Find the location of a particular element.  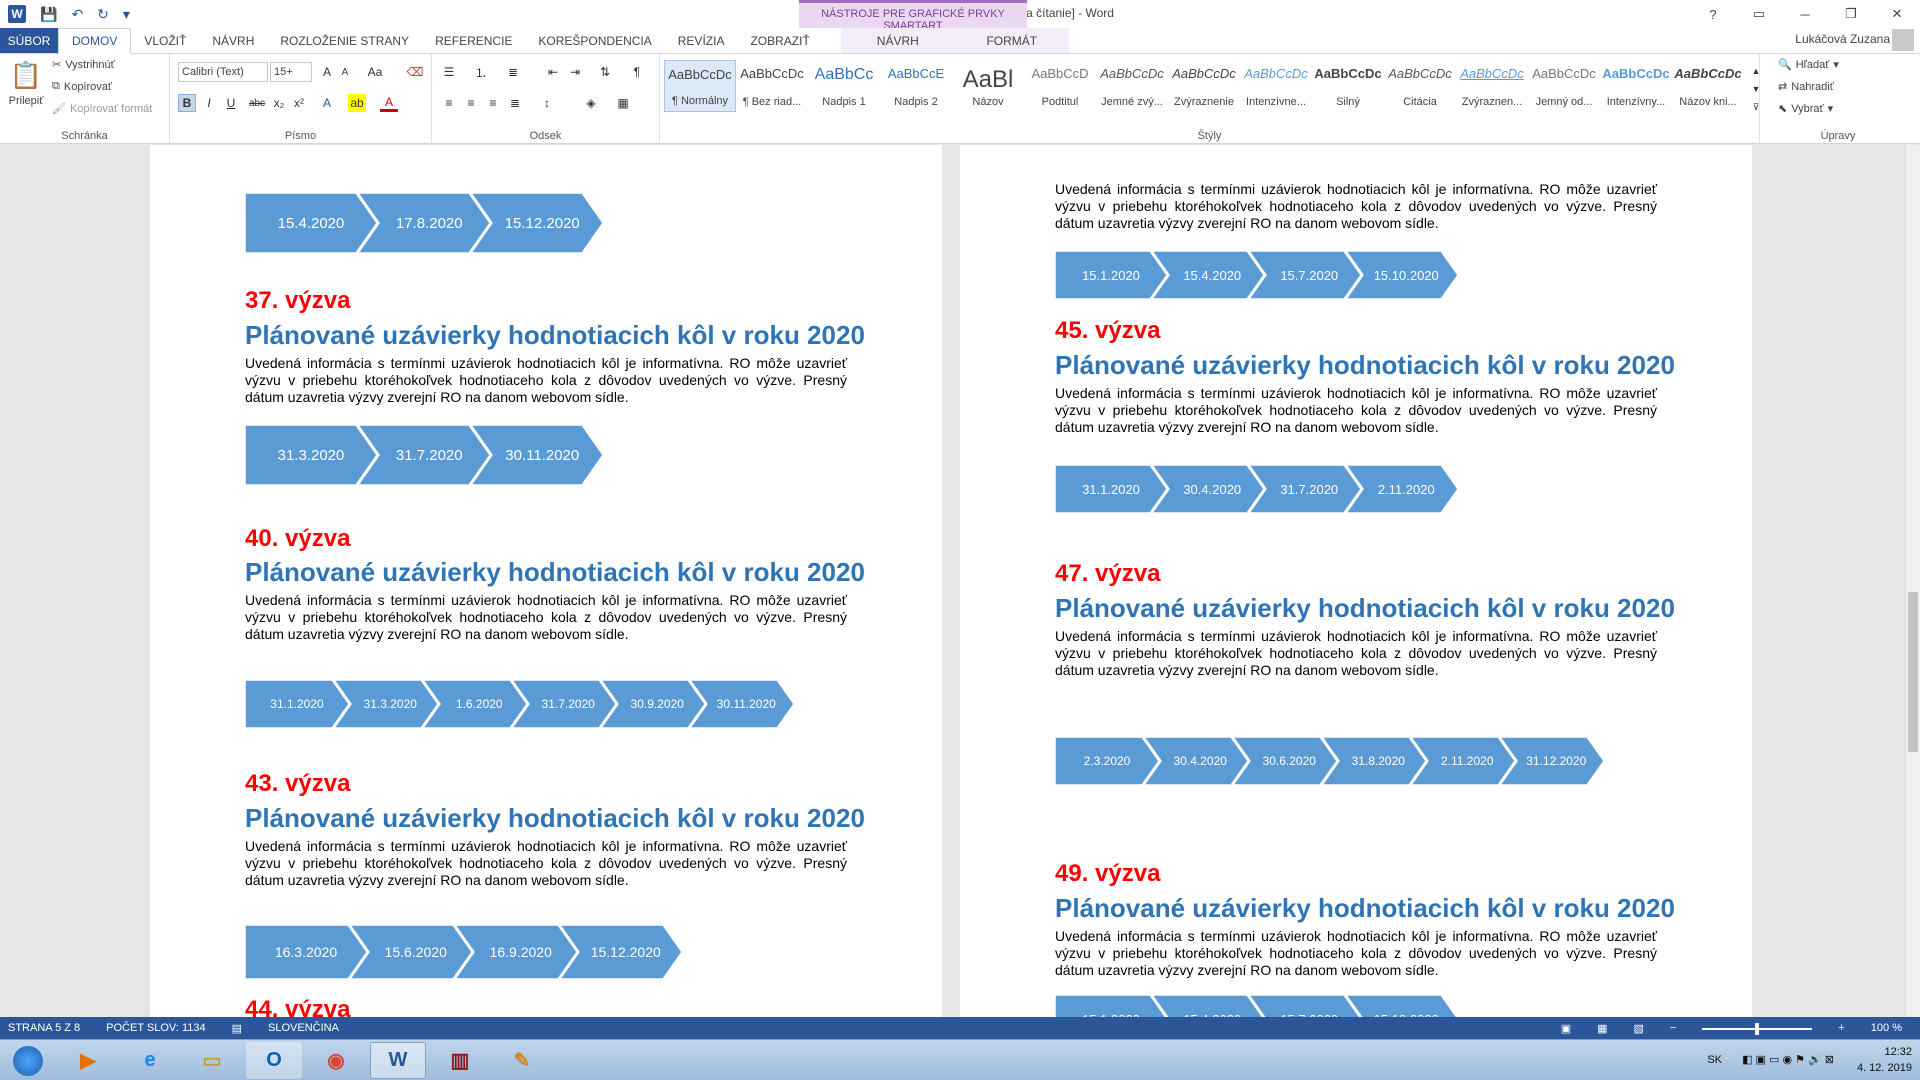

timeline-step: 30.4.2020 is located at coordinates (1208, 489).